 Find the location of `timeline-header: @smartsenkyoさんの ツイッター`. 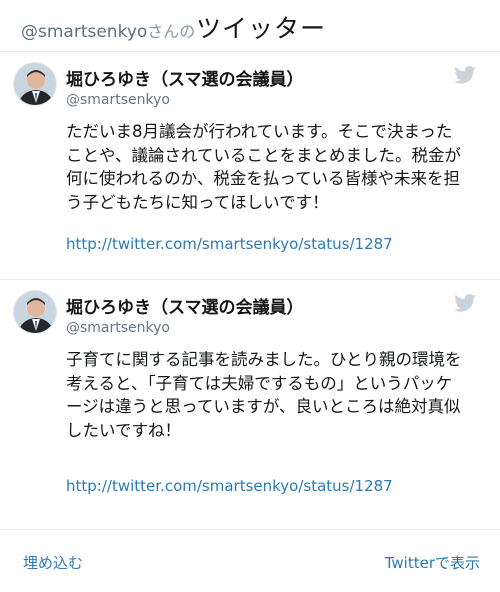

timeline-header: @smartsenkyoさんの ツイッター is located at coordinates (250, 26).